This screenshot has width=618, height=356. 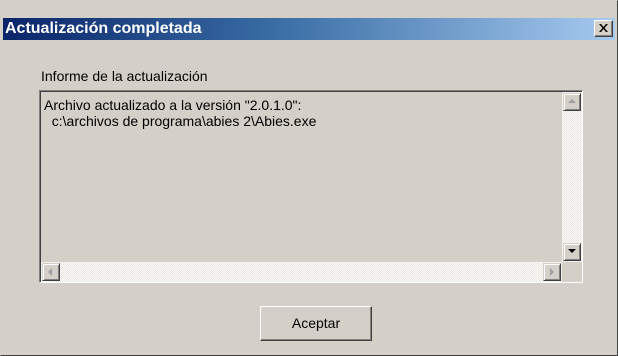 I want to click on vertical-scrollbar, so click(x=572, y=177).